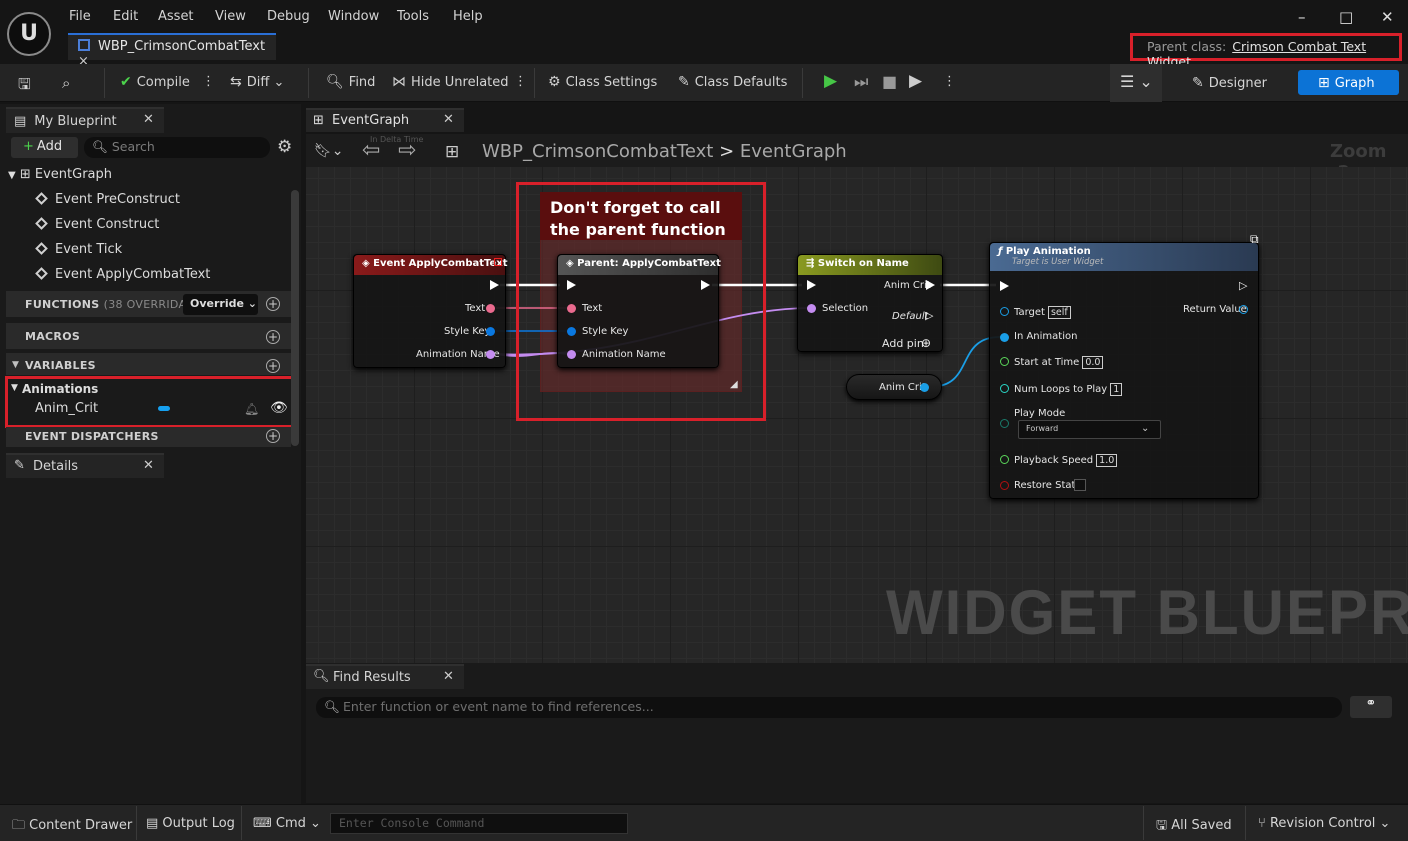 The image size is (1408, 841). I want to click on node-title: Switch on Name, so click(863, 263).